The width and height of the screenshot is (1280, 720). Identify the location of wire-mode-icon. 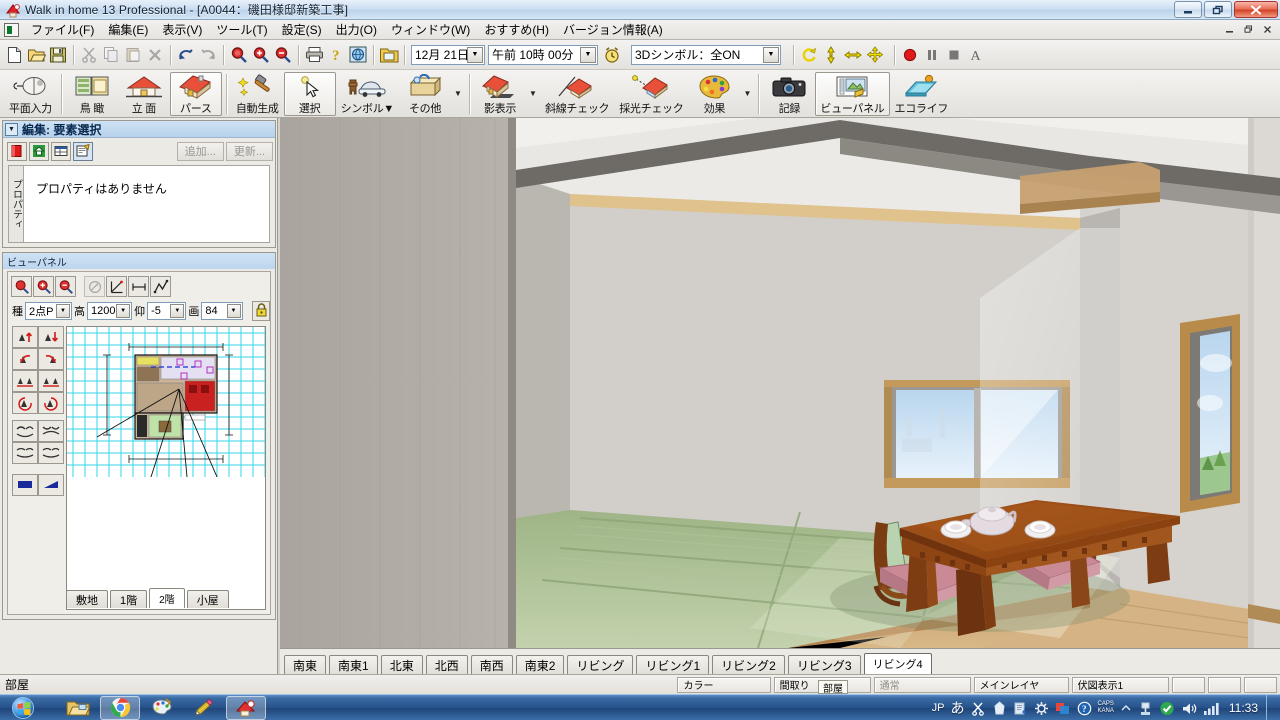
(51, 485).